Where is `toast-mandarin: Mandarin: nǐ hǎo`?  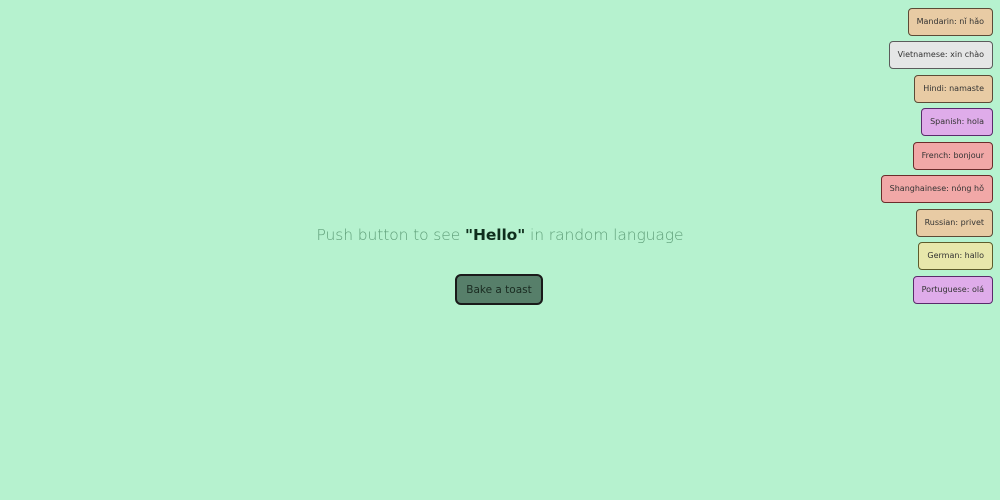
toast-mandarin: Mandarin: nǐ hǎo is located at coordinates (950, 22).